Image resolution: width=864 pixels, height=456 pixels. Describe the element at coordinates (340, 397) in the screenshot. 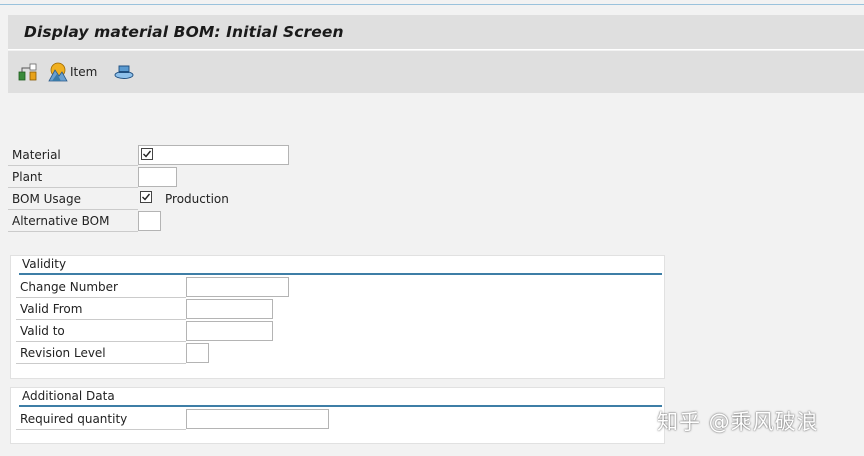

I see `additional-data-group-title: Additional Data` at that location.